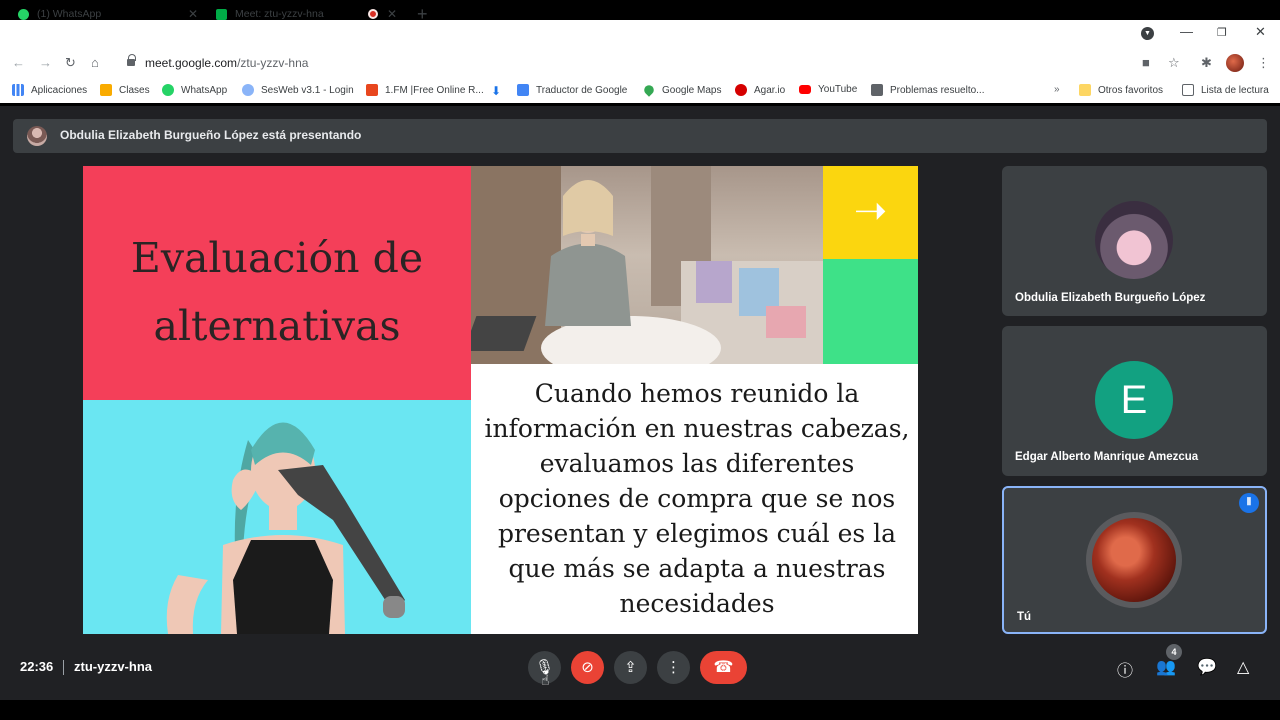 The image size is (1280, 720). What do you see at coordinates (545, 680) in the screenshot?
I see `mouse-cursor-icon: ☝` at bounding box center [545, 680].